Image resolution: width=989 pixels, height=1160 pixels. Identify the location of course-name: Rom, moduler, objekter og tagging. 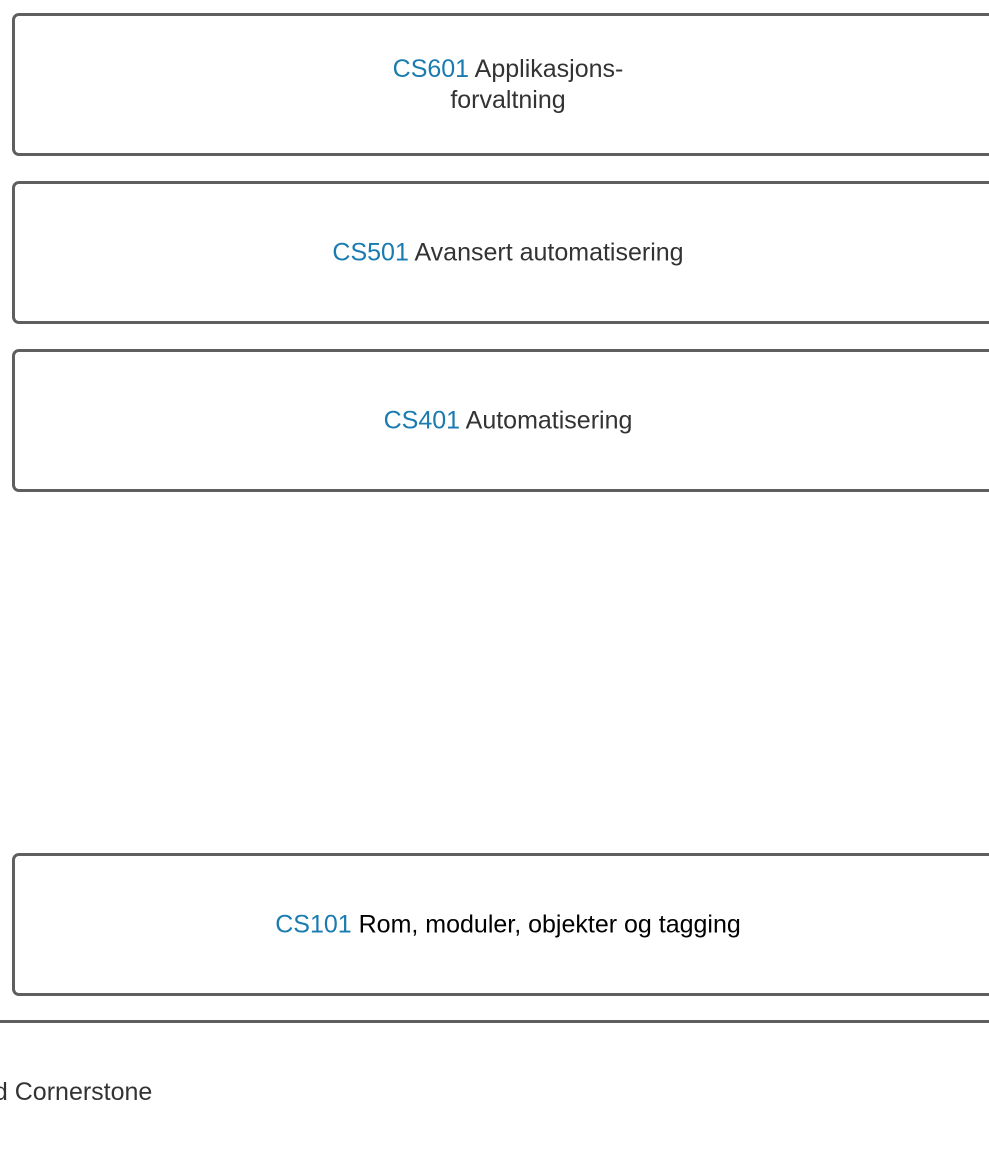
(549, 924).